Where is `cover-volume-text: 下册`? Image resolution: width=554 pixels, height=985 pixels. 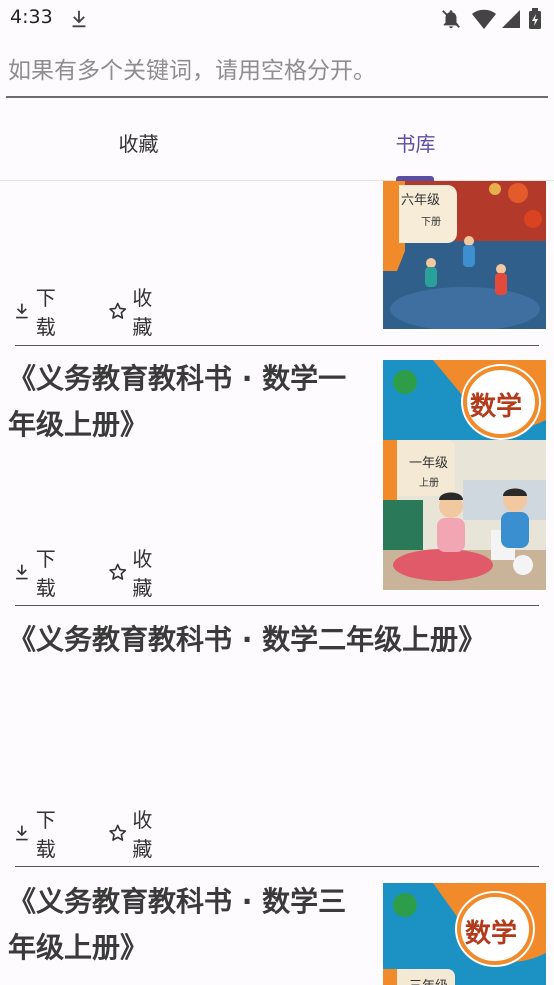
cover-volume-text: 下册 is located at coordinates (431, 222).